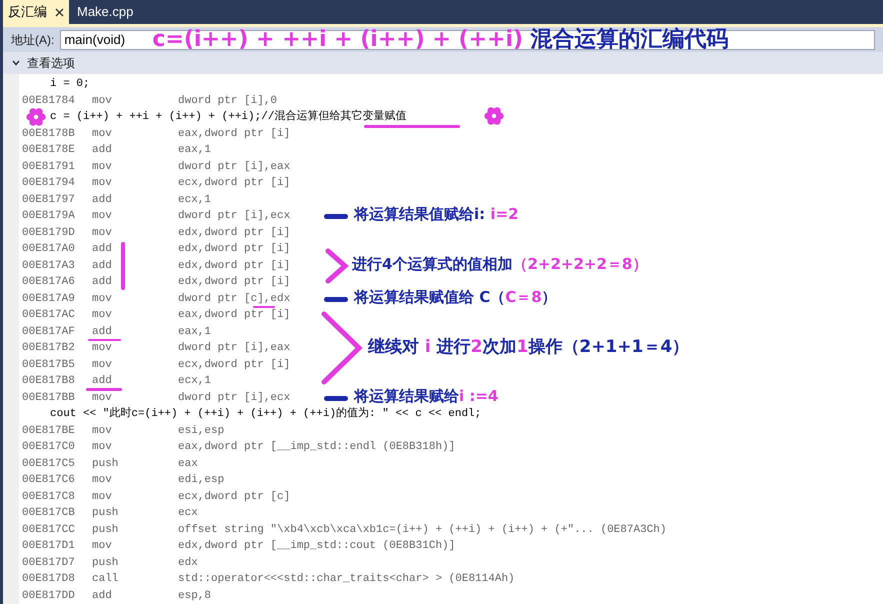 The image size is (883, 604). What do you see at coordinates (48, 579) in the screenshot?
I see `address-text: 00E817D8` at bounding box center [48, 579].